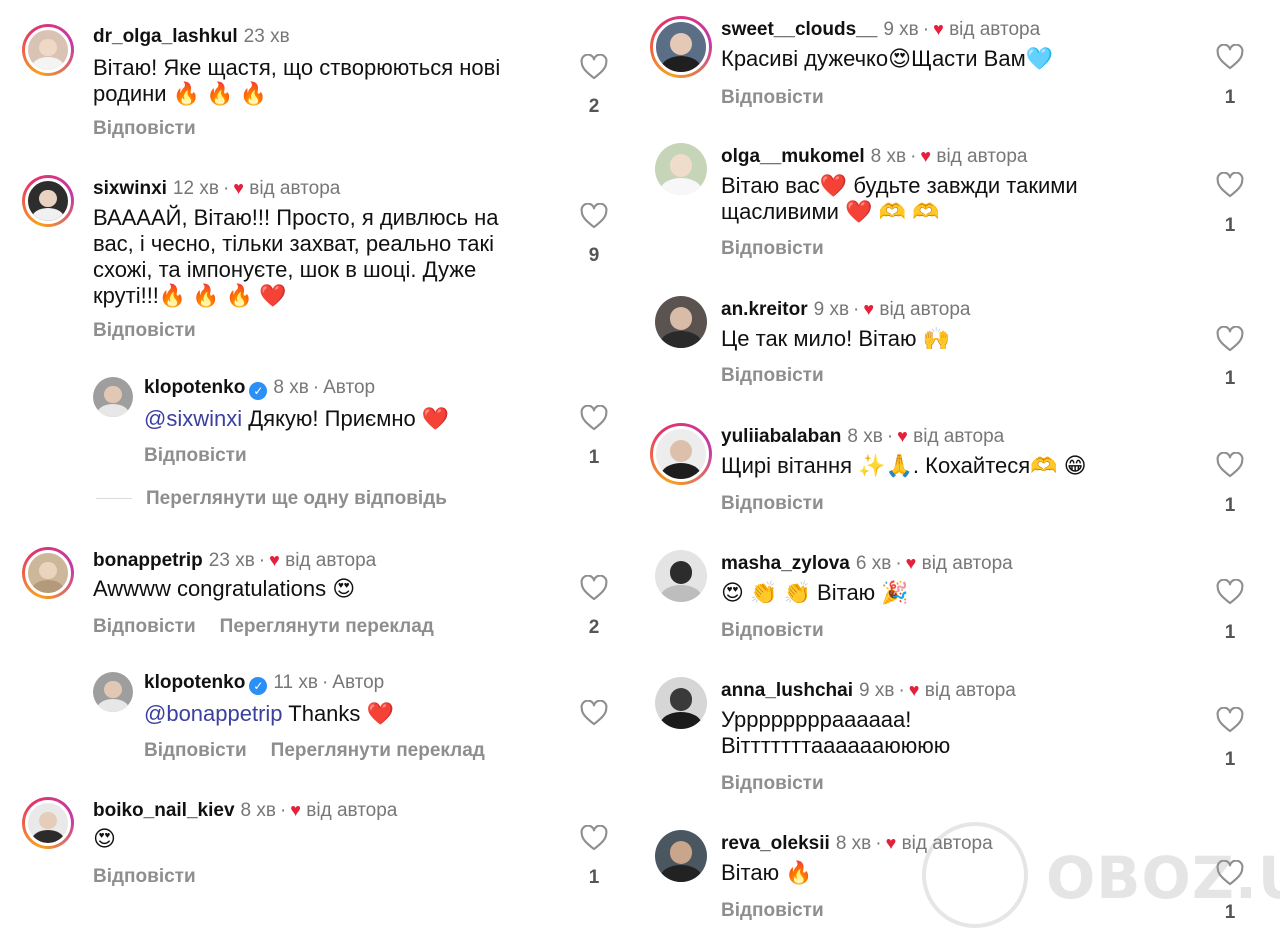 The height and width of the screenshot is (945, 1280). Describe the element at coordinates (799, 29) in the screenshot. I see `username: sweet__clouds__` at that location.